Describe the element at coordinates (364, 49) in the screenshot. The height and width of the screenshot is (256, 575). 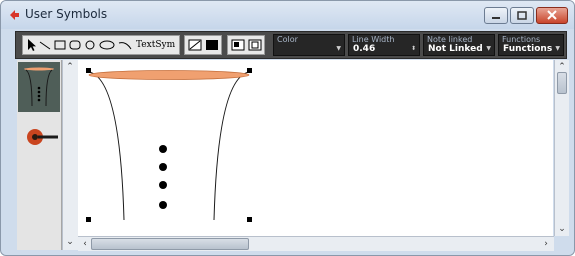
I see `line-width-value: 0.46` at that location.